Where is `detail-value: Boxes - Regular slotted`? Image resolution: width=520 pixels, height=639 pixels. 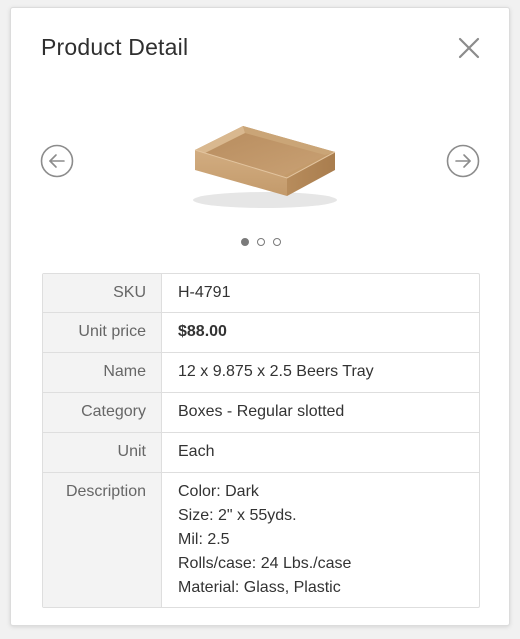 detail-value: Boxes - Regular slotted is located at coordinates (261, 411).